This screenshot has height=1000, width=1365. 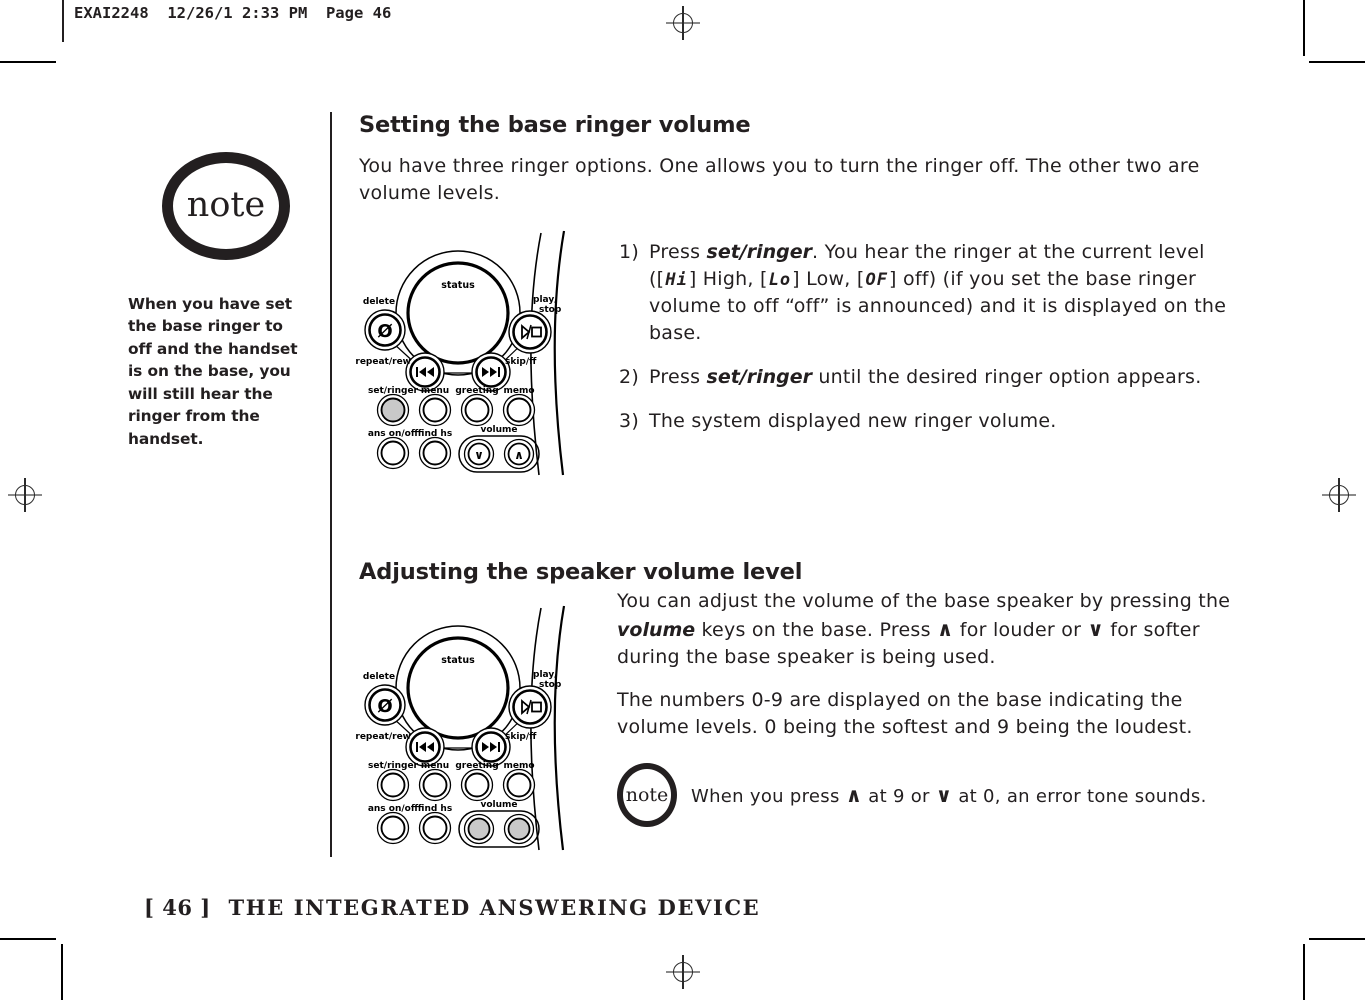 I want to click on note-badge-icon-small: note, so click(x=647, y=794).